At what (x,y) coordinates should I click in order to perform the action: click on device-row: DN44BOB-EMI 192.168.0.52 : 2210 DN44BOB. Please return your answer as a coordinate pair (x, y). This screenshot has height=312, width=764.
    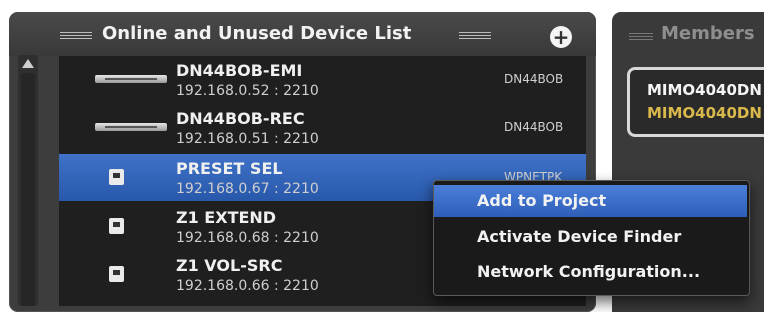
    Looking at the image, I should click on (322, 79).